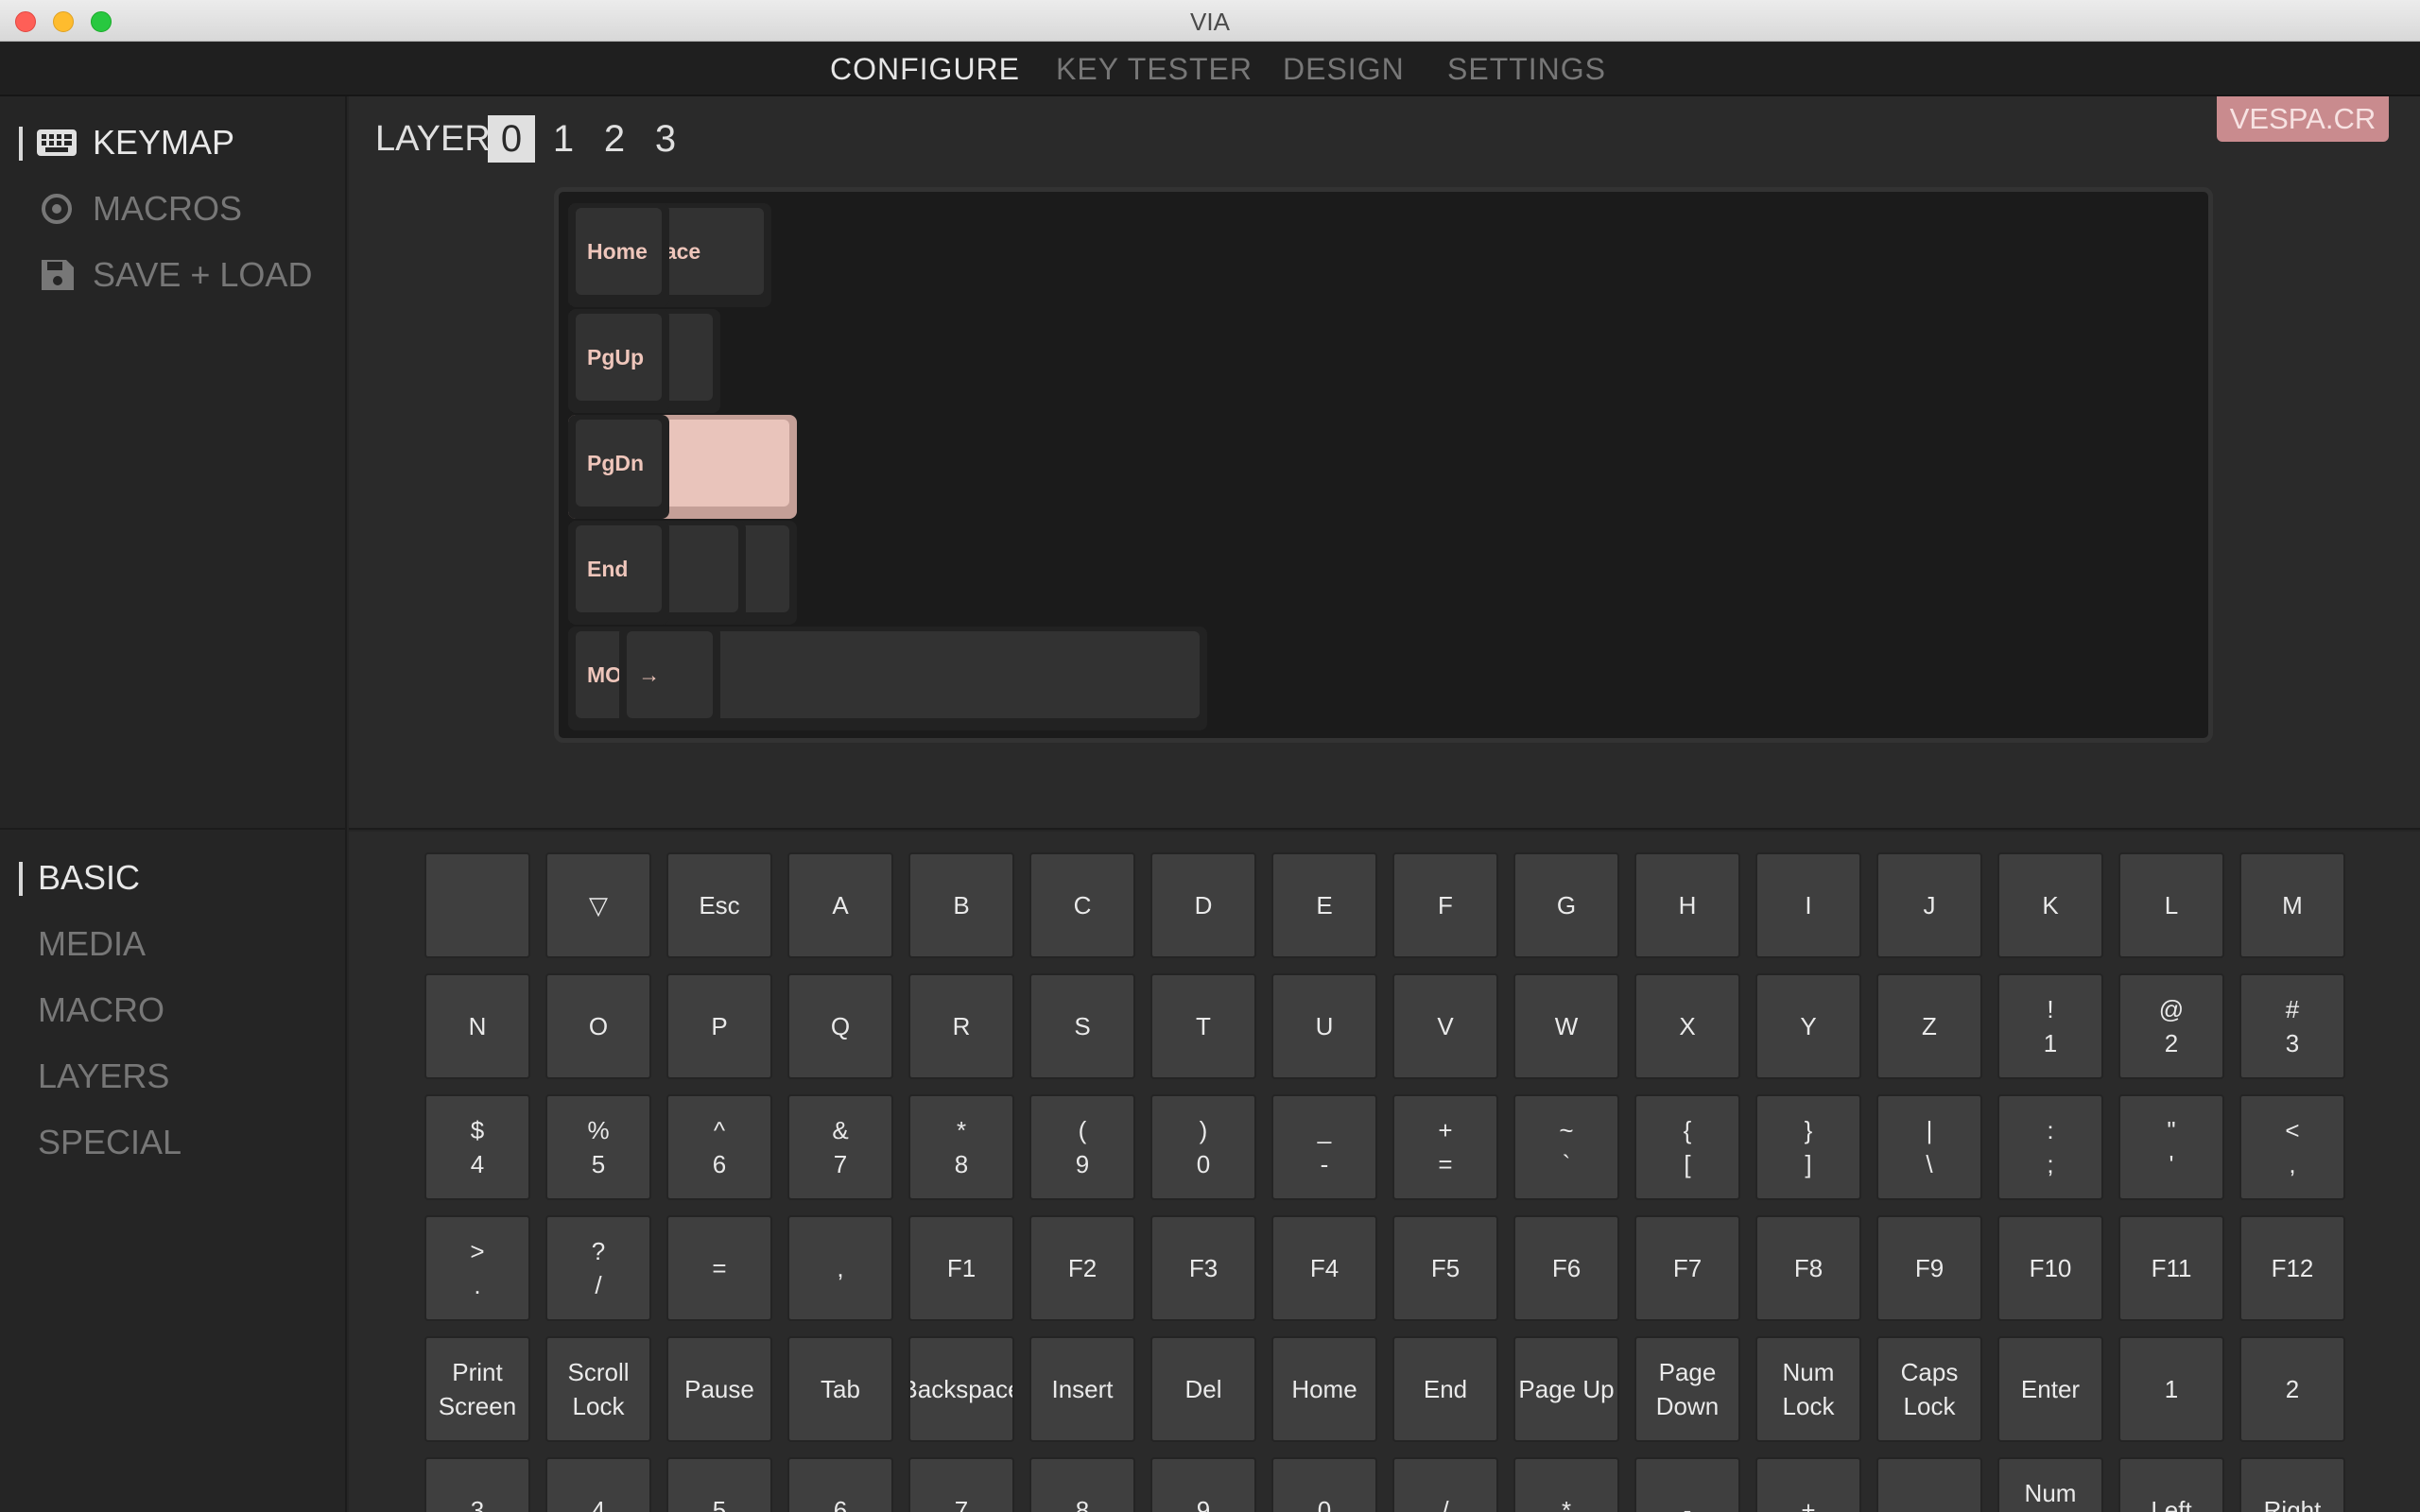 The width and height of the screenshot is (2420, 1512). I want to click on keycode-button: R, so click(961, 1026).